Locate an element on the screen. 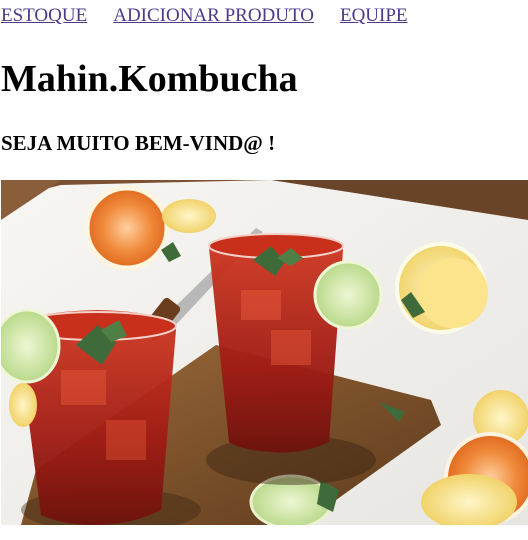 This screenshot has height=540, width=528. page-title: Mahin.Kombucha is located at coordinates (149, 79).